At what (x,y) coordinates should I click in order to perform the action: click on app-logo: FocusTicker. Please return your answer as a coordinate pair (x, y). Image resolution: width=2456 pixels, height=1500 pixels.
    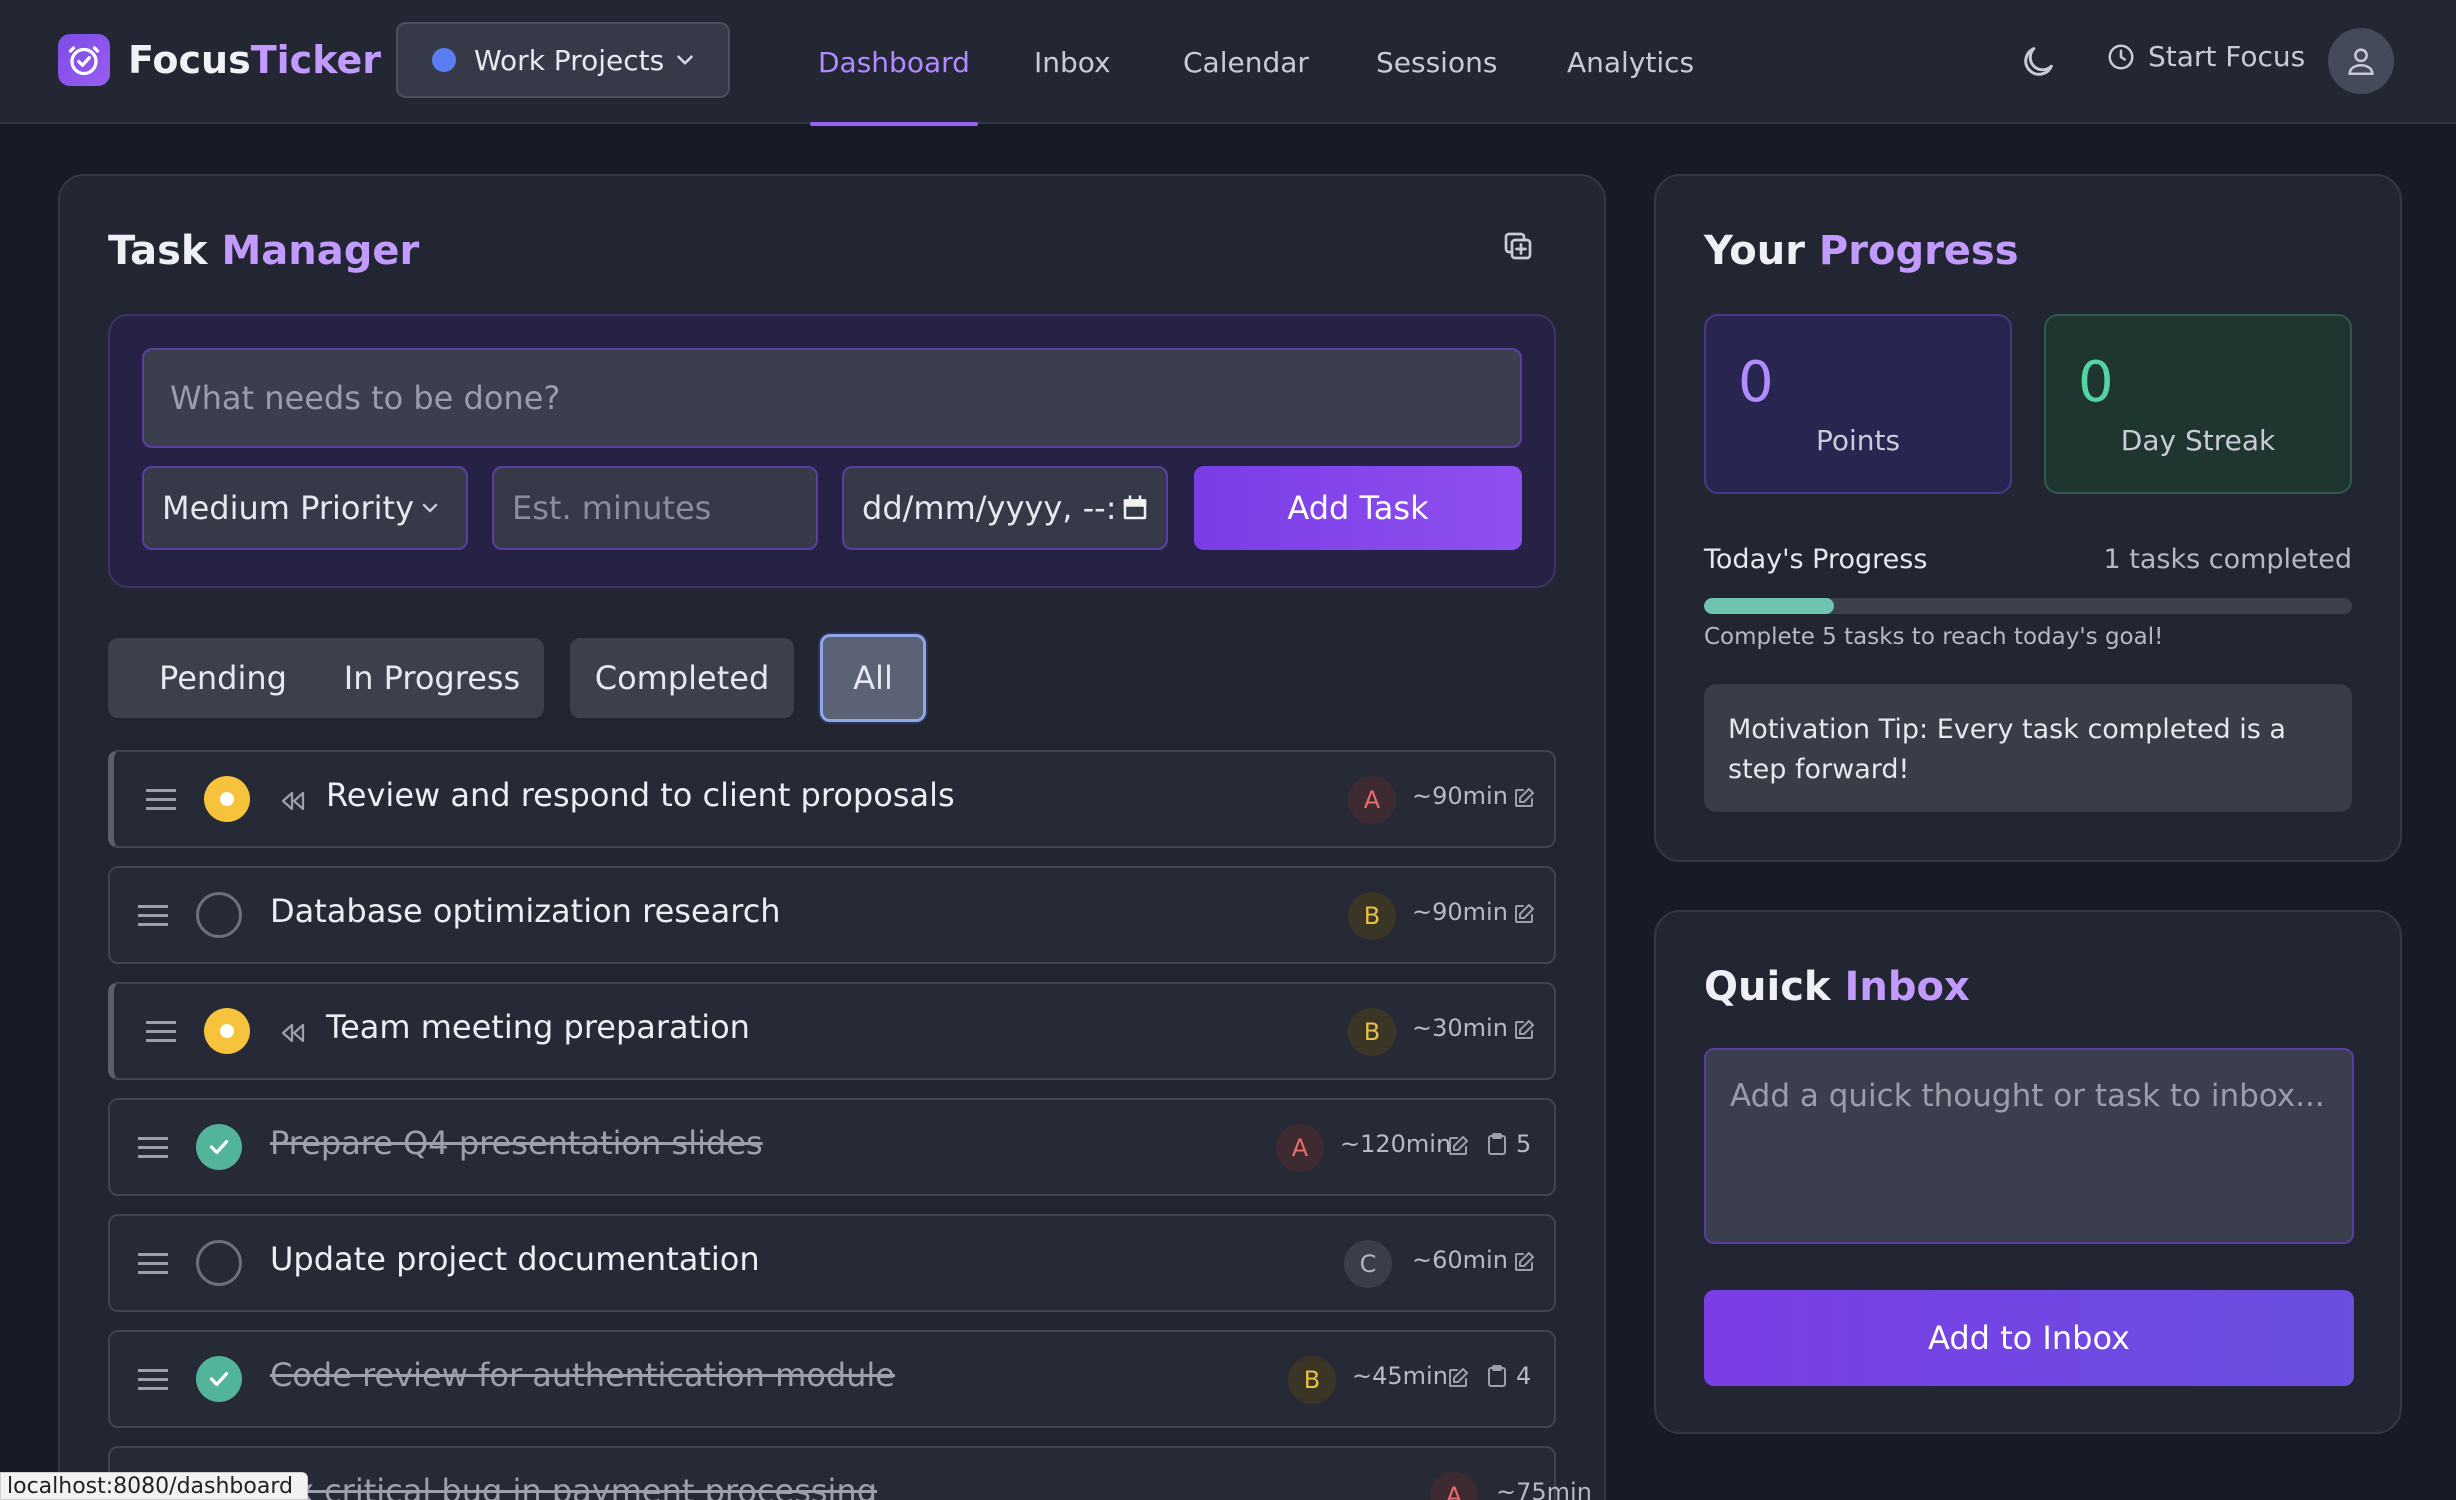
    Looking at the image, I should click on (219, 60).